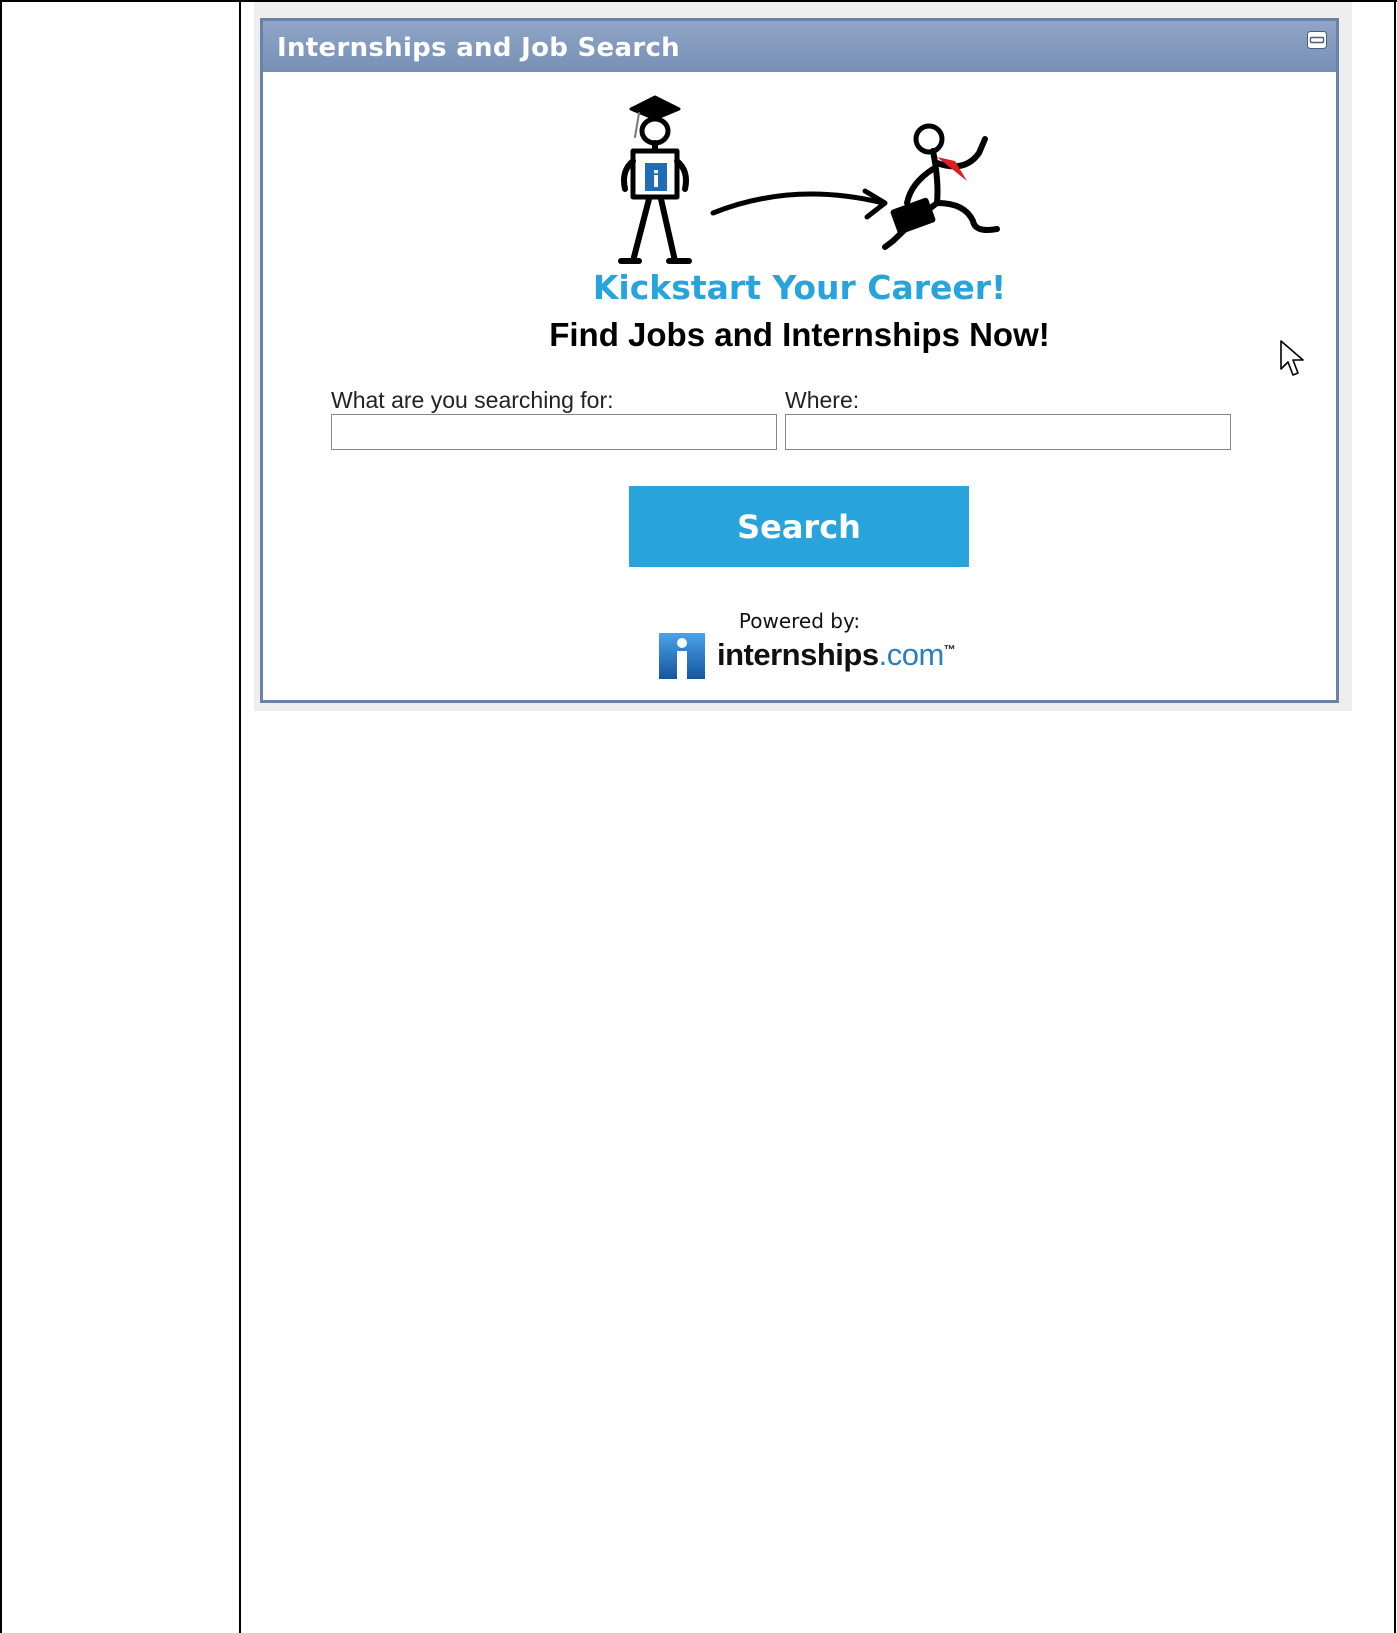 The height and width of the screenshot is (1633, 1397). Describe the element at coordinates (809, 179) in the screenshot. I see `career-illustration: i` at that location.